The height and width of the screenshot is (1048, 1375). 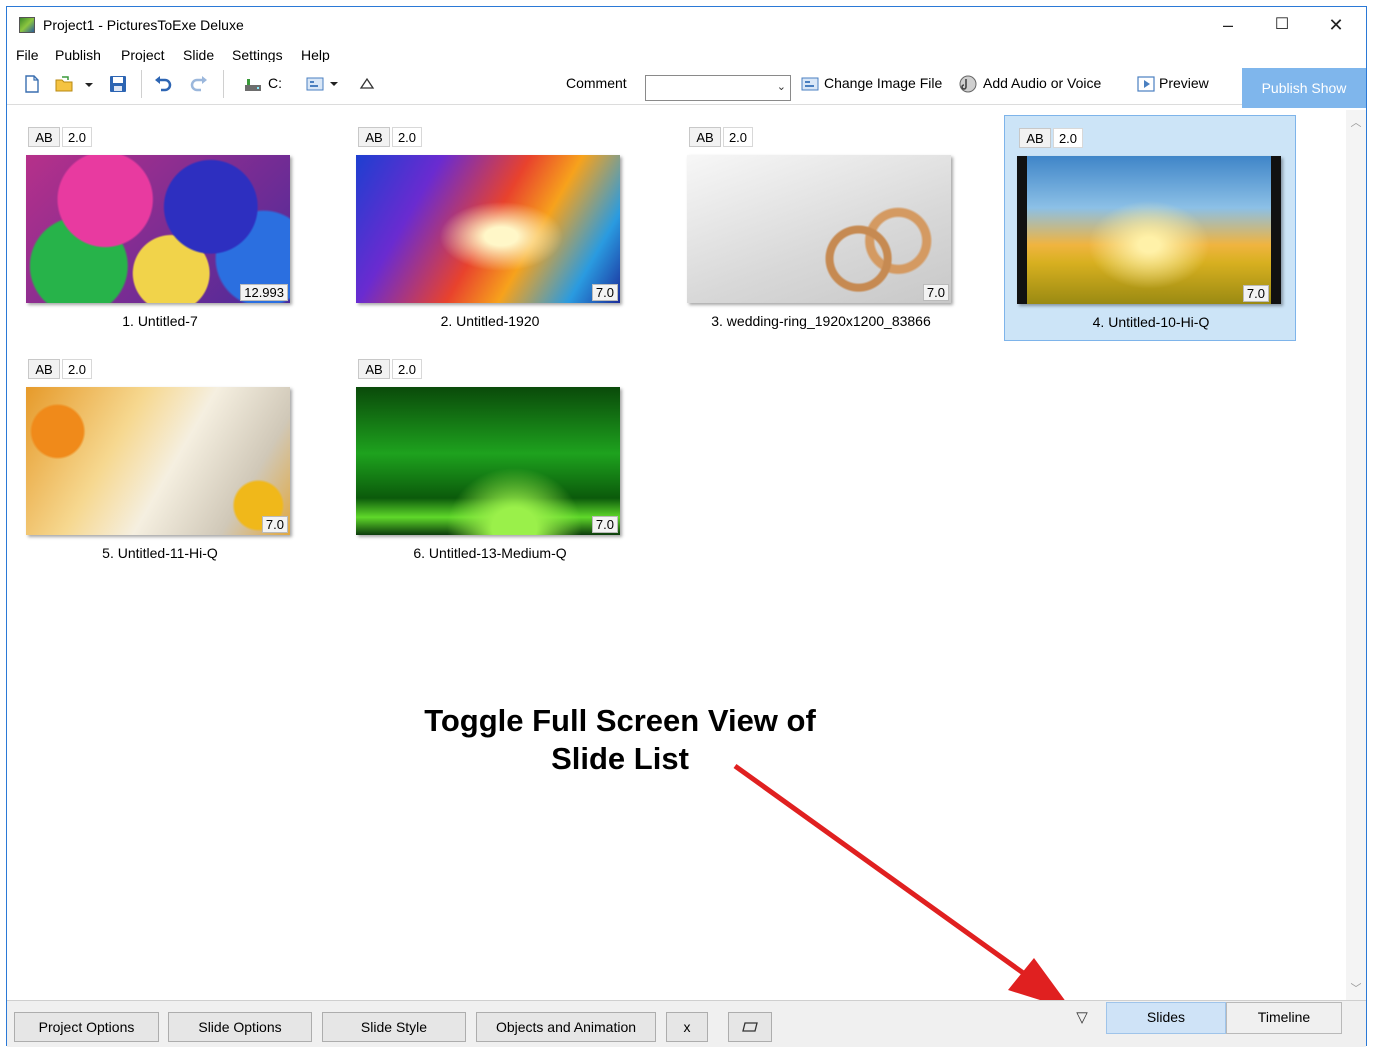 What do you see at coordinates (1356, 555) in the screenshot?
I see `vertical-scrollbar: ︿ ﹀` at bounding box center [1356, 555].